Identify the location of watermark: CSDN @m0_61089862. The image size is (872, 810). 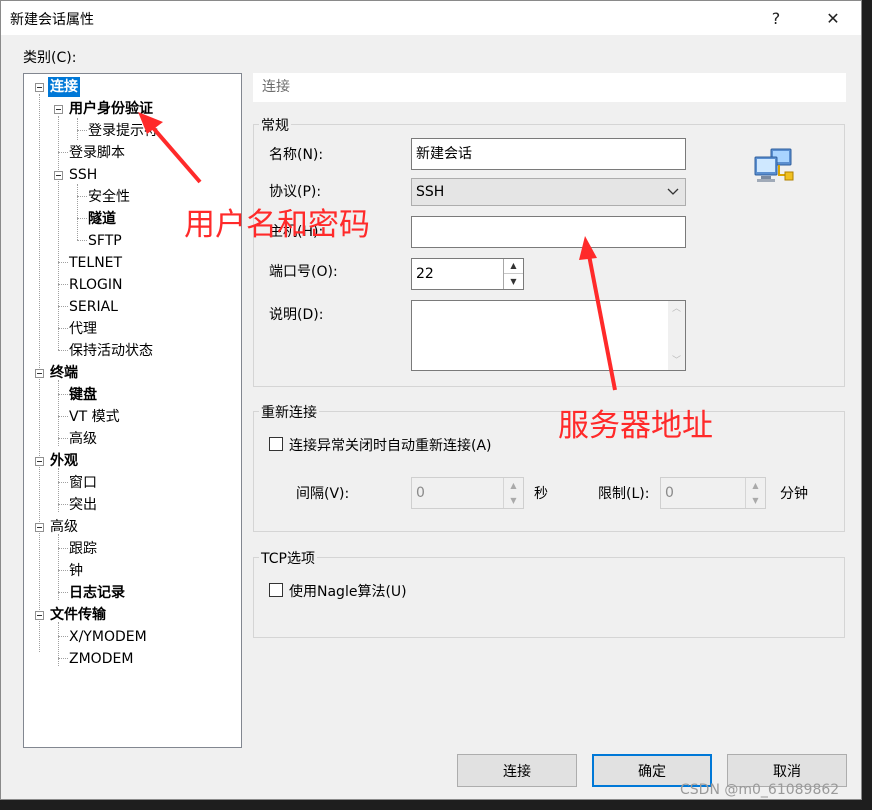
(760, 790).